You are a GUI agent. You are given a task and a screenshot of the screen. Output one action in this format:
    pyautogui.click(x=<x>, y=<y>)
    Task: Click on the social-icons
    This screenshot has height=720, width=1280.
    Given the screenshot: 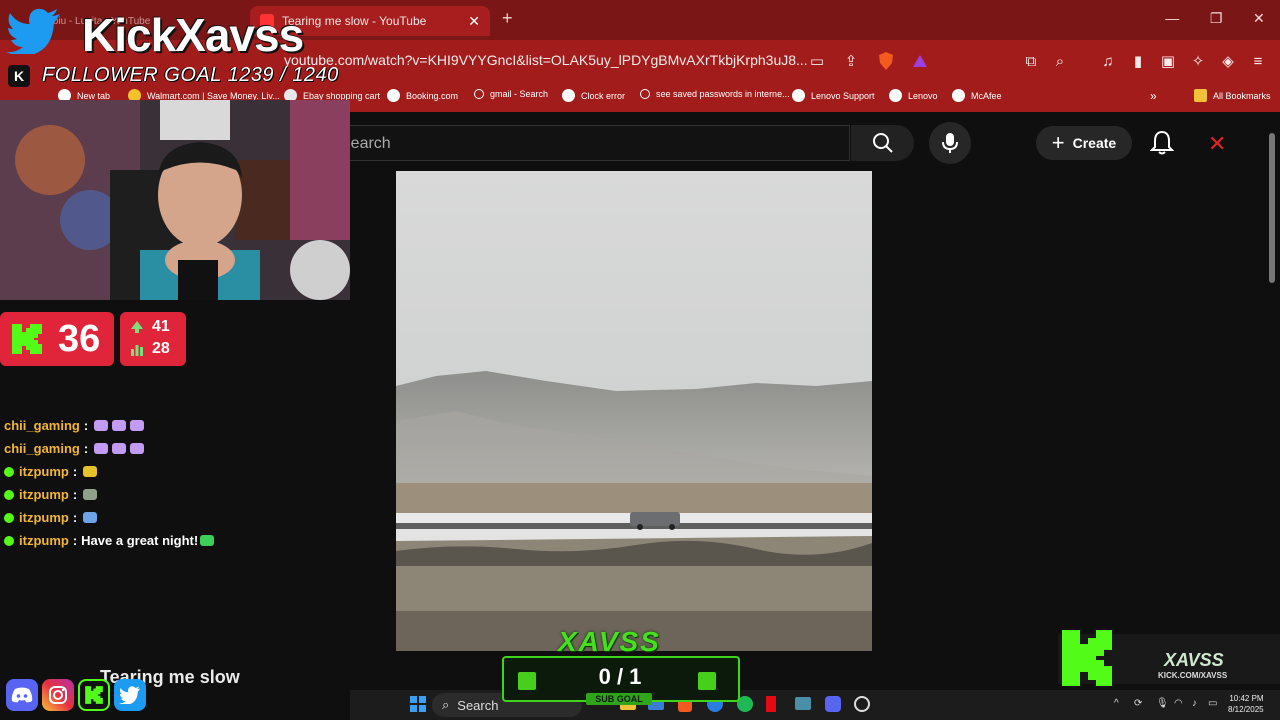 What is the action you would take?
    pyautogui.click(x=76, y=695)
    